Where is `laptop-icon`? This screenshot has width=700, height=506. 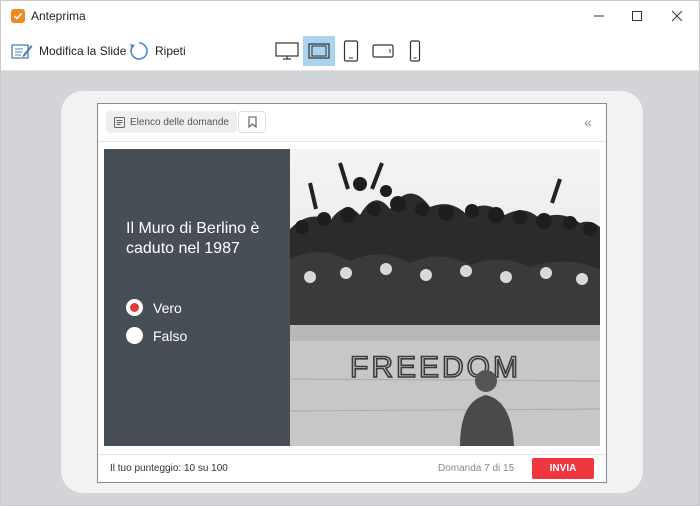 laptop-icon is located at coordinates (319, 51).